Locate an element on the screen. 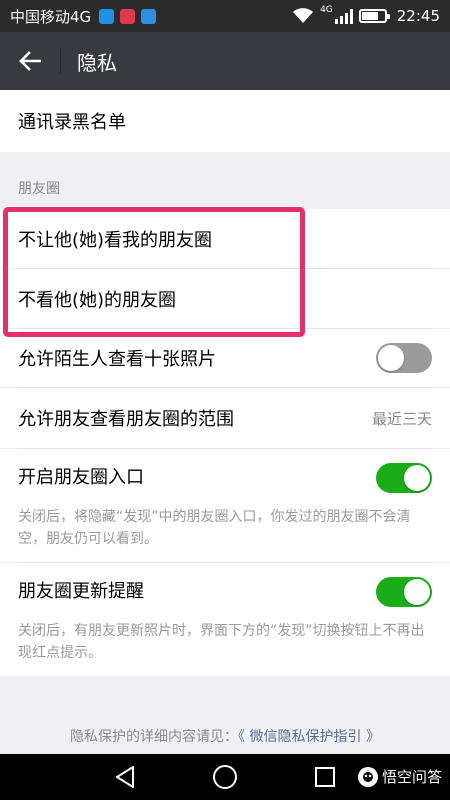 The width and height of the screenshot is (450, 800). hide-my-moments-label: 不让他(她)看我的朋友圈 is located at coordinates (115, 240).